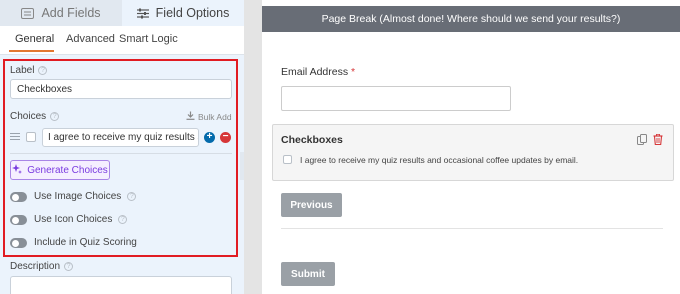  Describe the element at coordinates (353, 72) in the screenshot. I see `required-mark: *` at that location.